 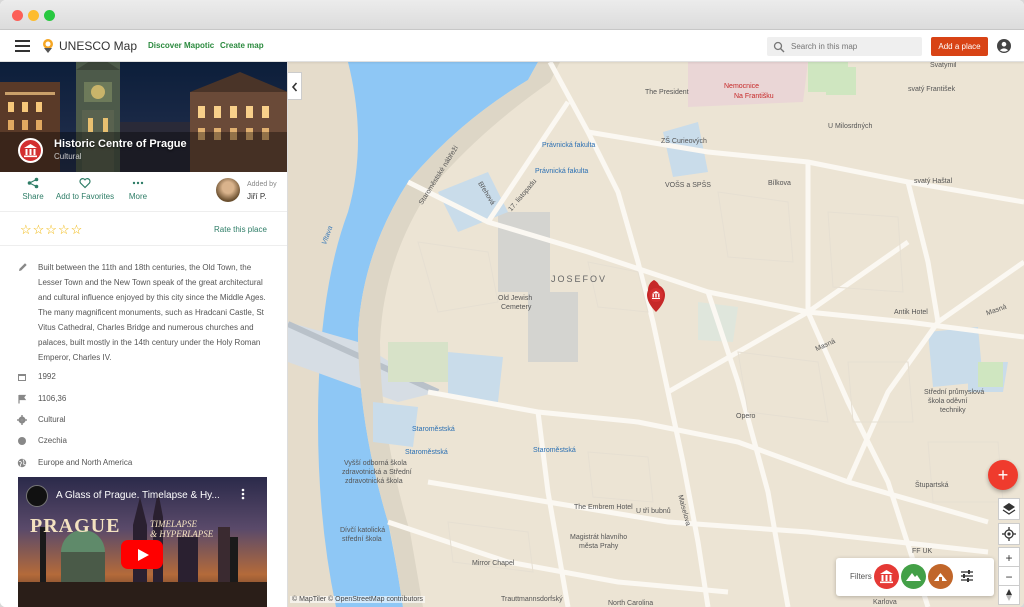 I want to click on more-dots-icon, so click(x=138, y=183).